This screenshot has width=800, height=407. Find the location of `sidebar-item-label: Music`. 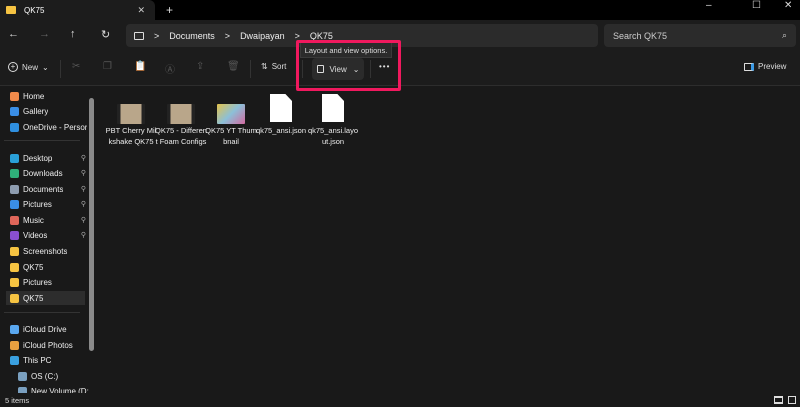

sidebar-item-label: Music is located at coordinates (33, 220).